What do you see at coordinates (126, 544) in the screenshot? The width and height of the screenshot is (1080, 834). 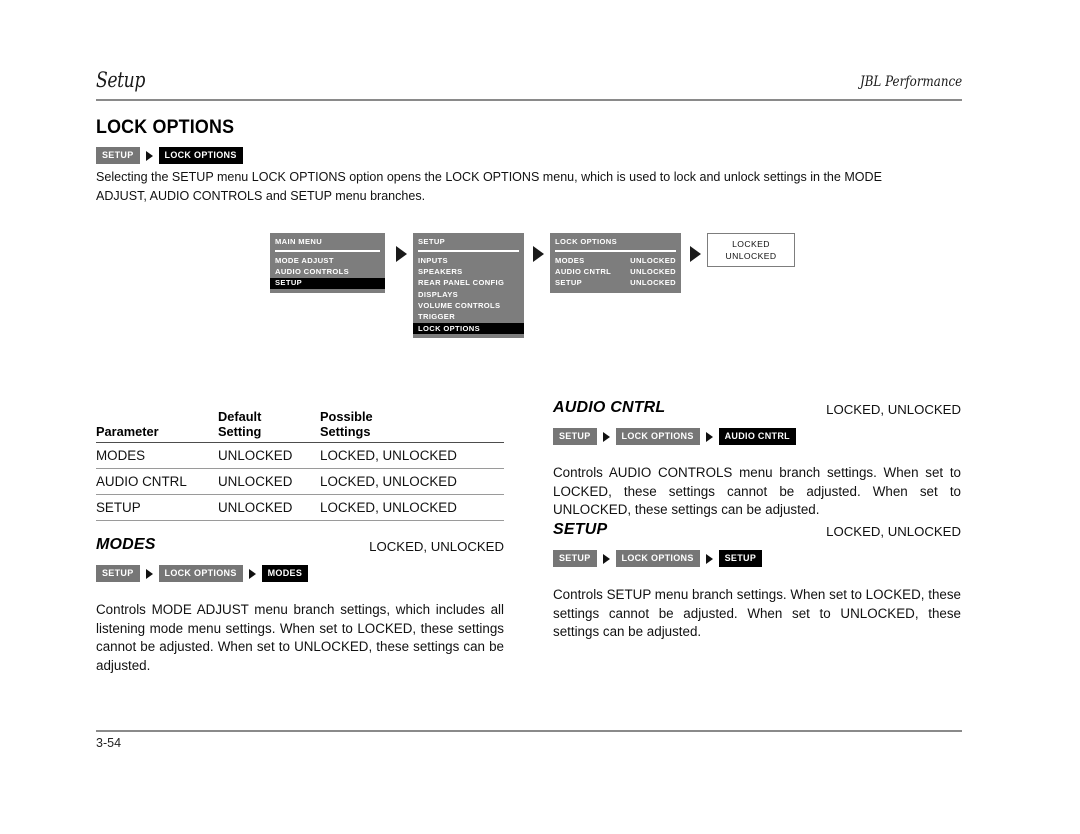 I see `section-modes-title: MODES` at bounding box center [126, 544].